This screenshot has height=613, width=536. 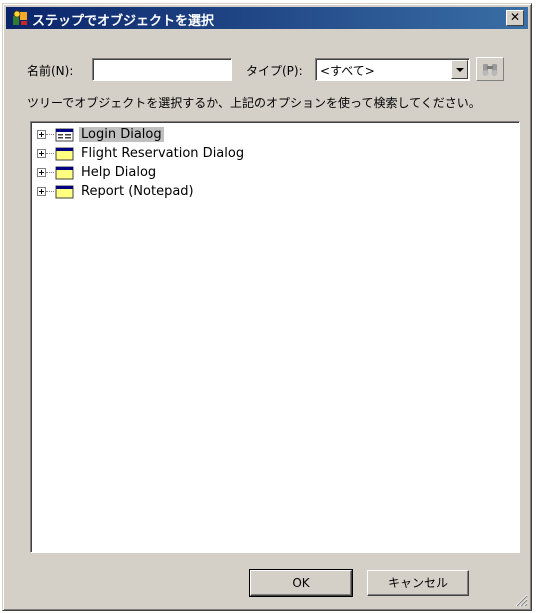 What do you see at coordinates (181, 173) in the screenshot?
I see `tree-item-help-dialog: Help Dialog` at bounding box center [181, 173].